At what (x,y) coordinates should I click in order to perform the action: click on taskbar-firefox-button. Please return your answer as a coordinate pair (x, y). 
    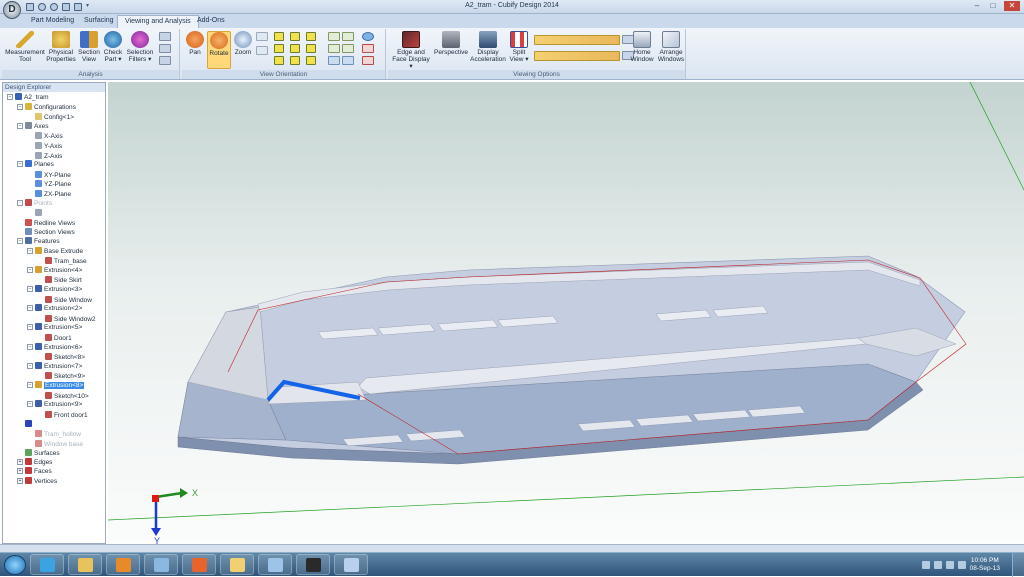
    Looking at the image, I should click on (199, 564).